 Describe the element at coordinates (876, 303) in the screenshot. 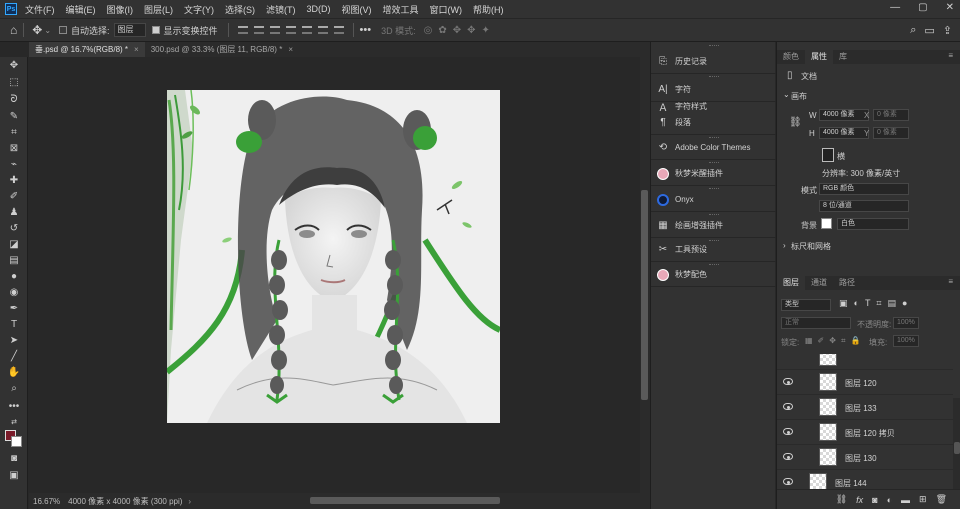

I see `layer-filter-icons: ▣◐T⌗▤●` at that location.